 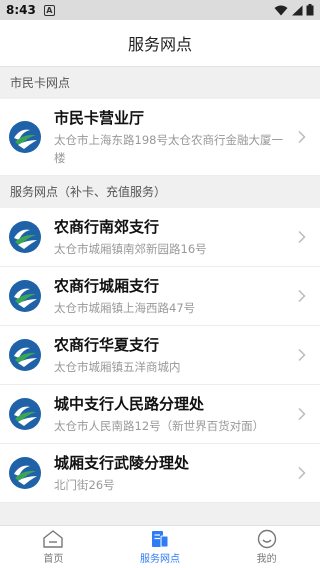 What do you see at coordinates (297, 10) in the screenshot?
I see `signal-icon` at bounding box center [297, 10].